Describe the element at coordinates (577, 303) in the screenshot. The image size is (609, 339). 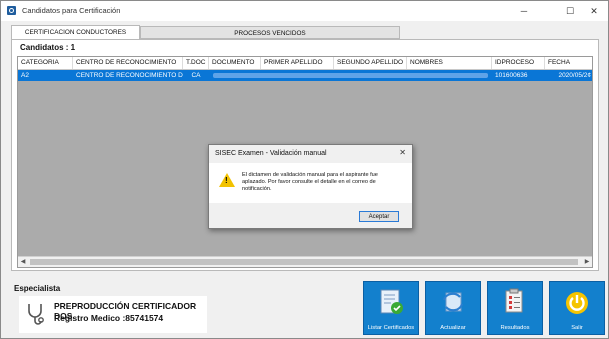
I see `power-icon` at that location.